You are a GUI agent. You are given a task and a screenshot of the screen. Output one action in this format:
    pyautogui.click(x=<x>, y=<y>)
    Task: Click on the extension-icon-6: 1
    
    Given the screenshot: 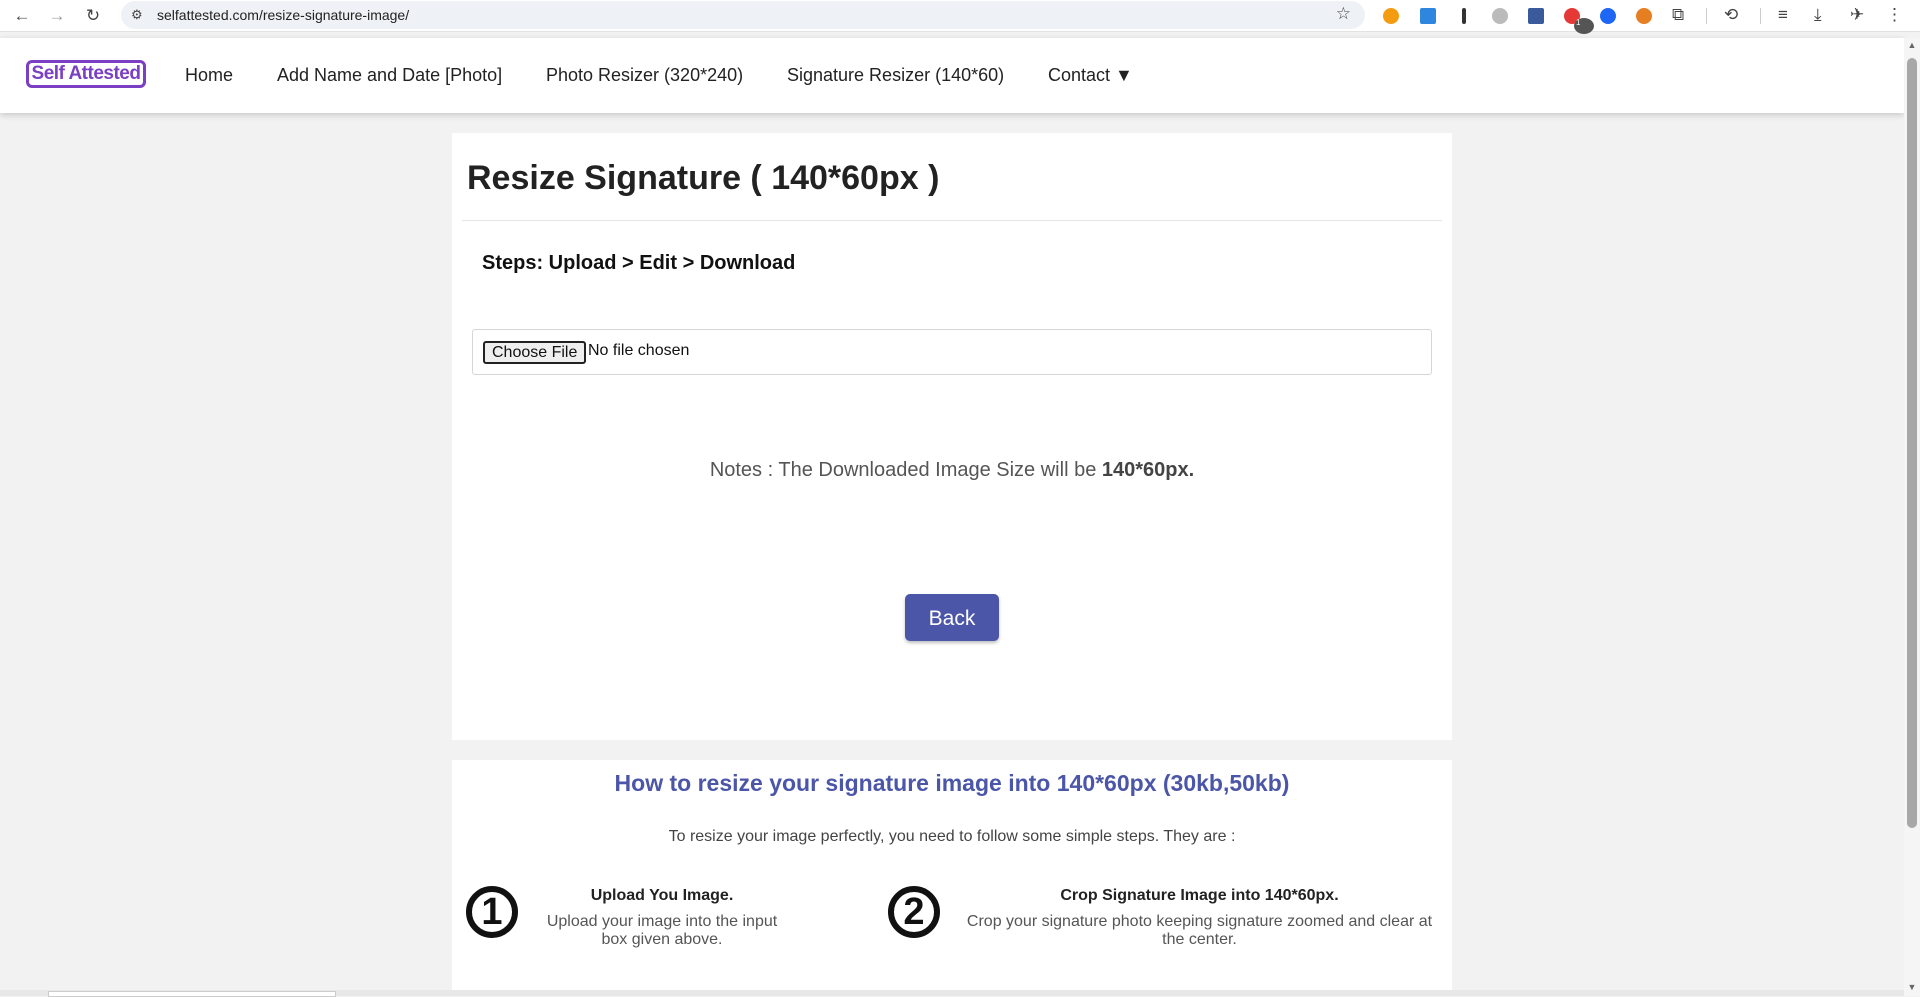 What is the action you would take?
    pyautogui.click(x=1578, y=20)
    